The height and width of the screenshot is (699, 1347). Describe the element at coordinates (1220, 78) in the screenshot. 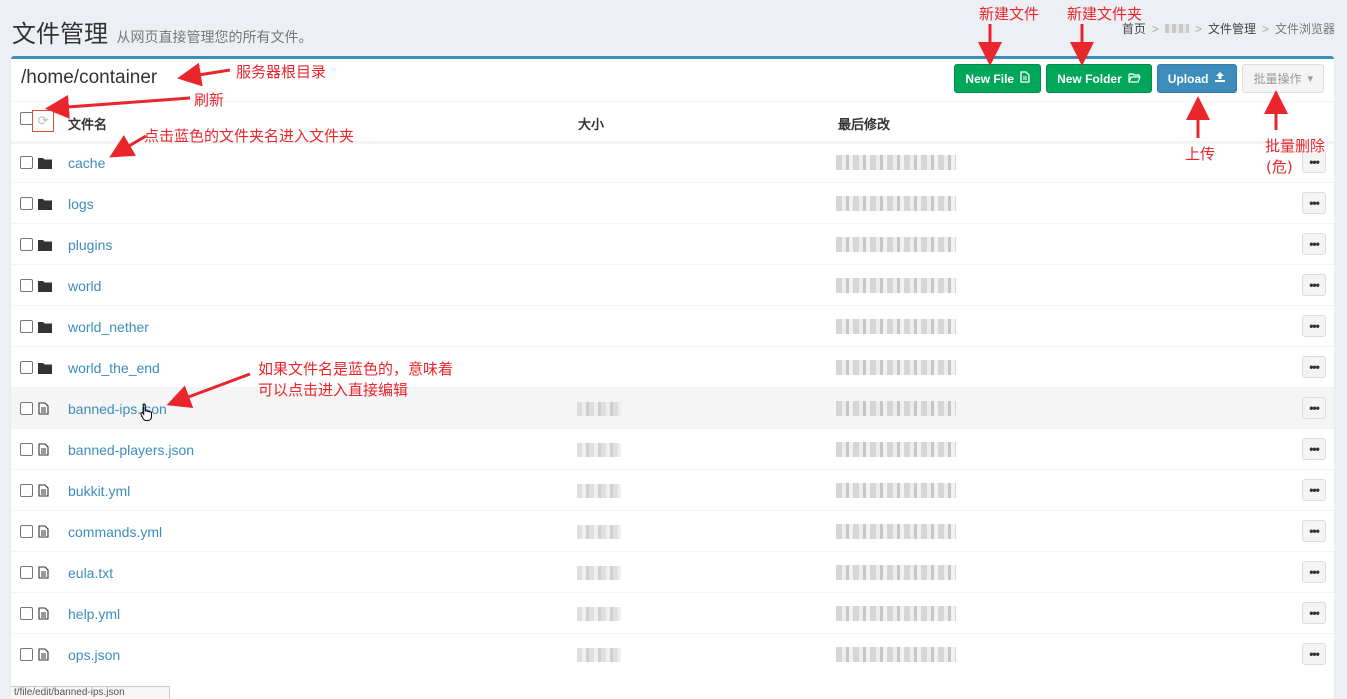

I see `upload-icon` at that location.